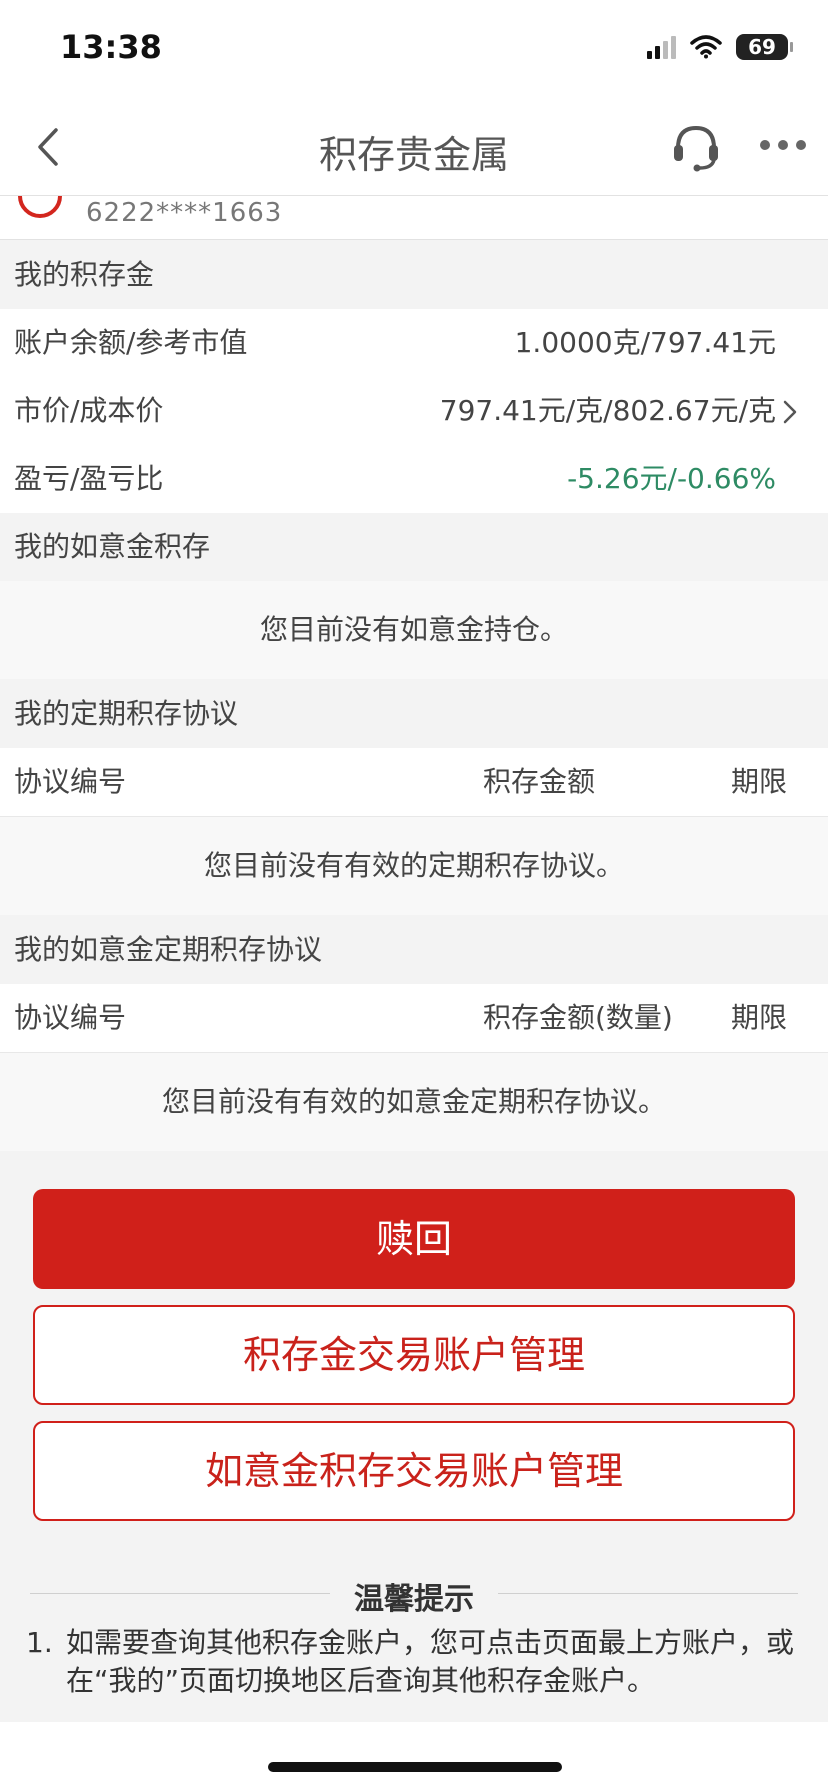 This screenshot has height=1792, width=828. What do you see at coordinates (414, 1239) in the screenshot?
I see `redeem-button: 赎回` at bounding box center [414, 1239].